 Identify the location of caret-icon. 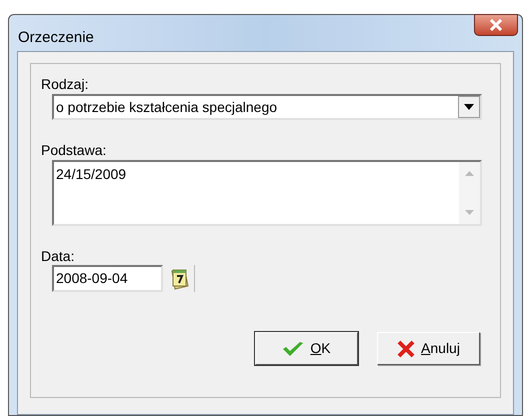
(469, 107).